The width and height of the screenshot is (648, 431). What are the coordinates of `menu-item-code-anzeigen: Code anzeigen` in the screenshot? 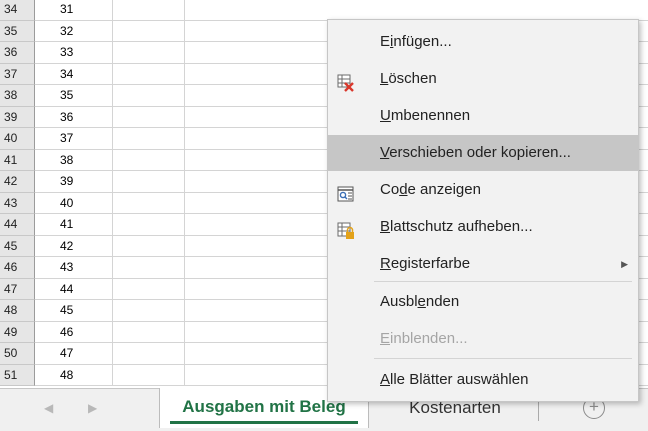 It's located at (483, 190).